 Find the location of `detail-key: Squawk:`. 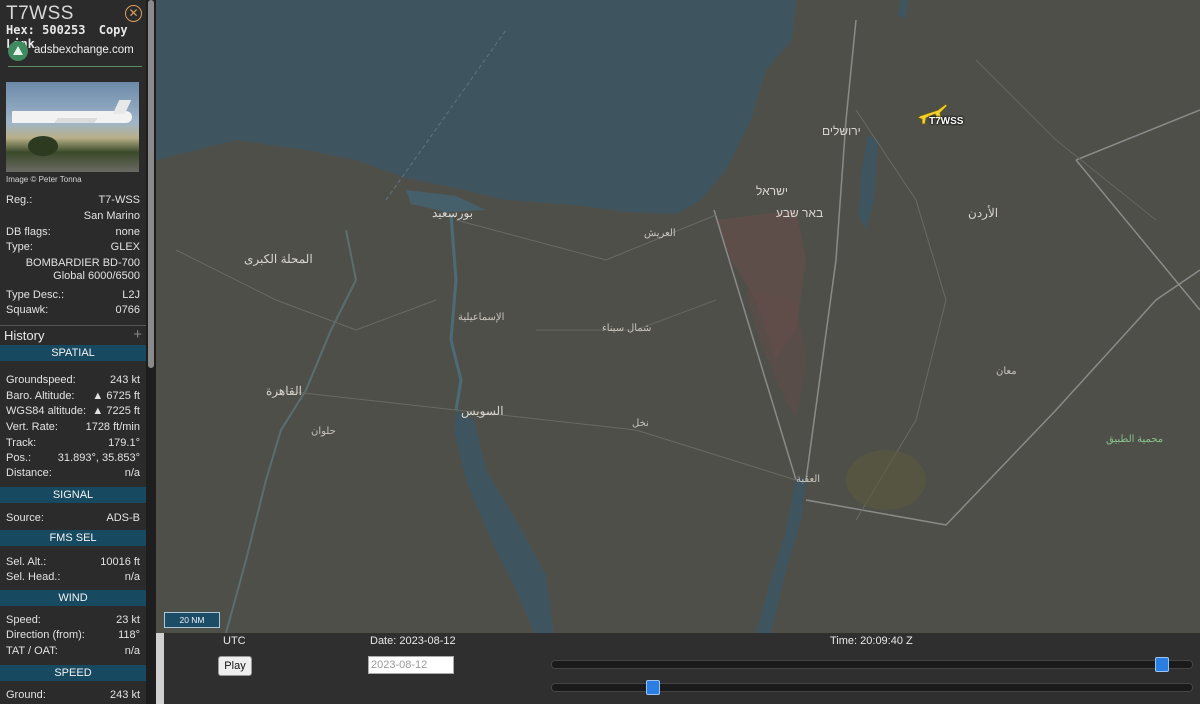

detail-key: Squawk: is located at coordinates (27, 310).